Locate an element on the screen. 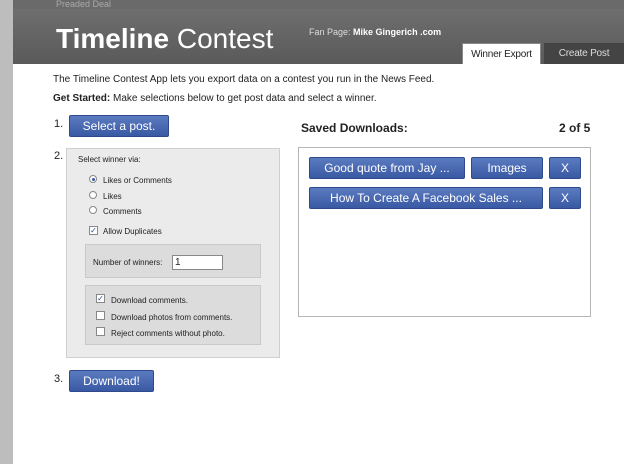 This screenshot has height=464, width=624. allow-duplicates-checkbox: ✓ is located at coordinates (93, 230).